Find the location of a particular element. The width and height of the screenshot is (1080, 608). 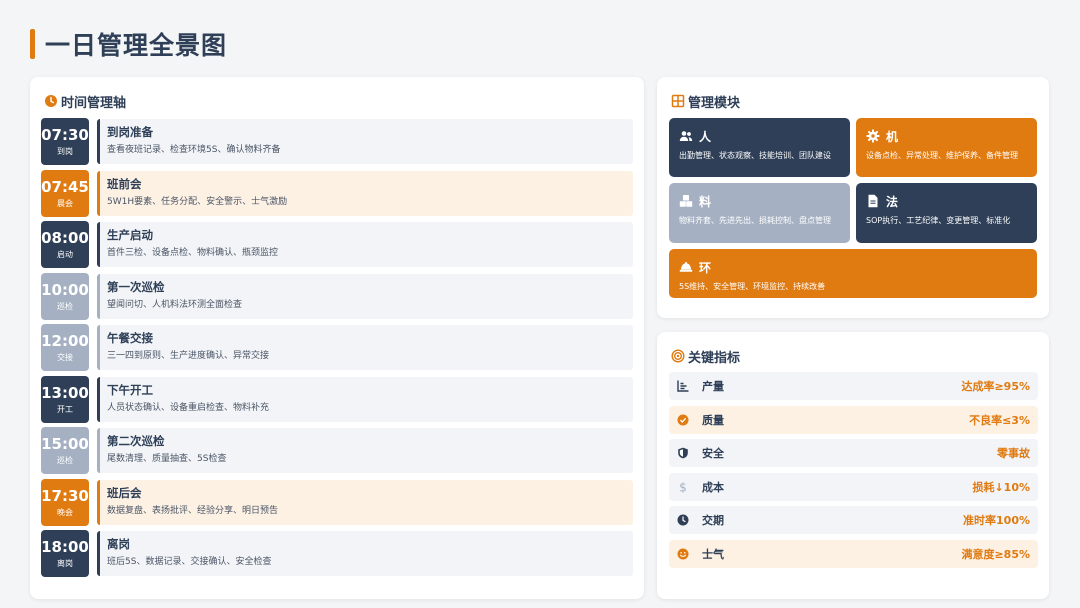

time-badge: 13:00 开工 is located at coordinates (65, 399).